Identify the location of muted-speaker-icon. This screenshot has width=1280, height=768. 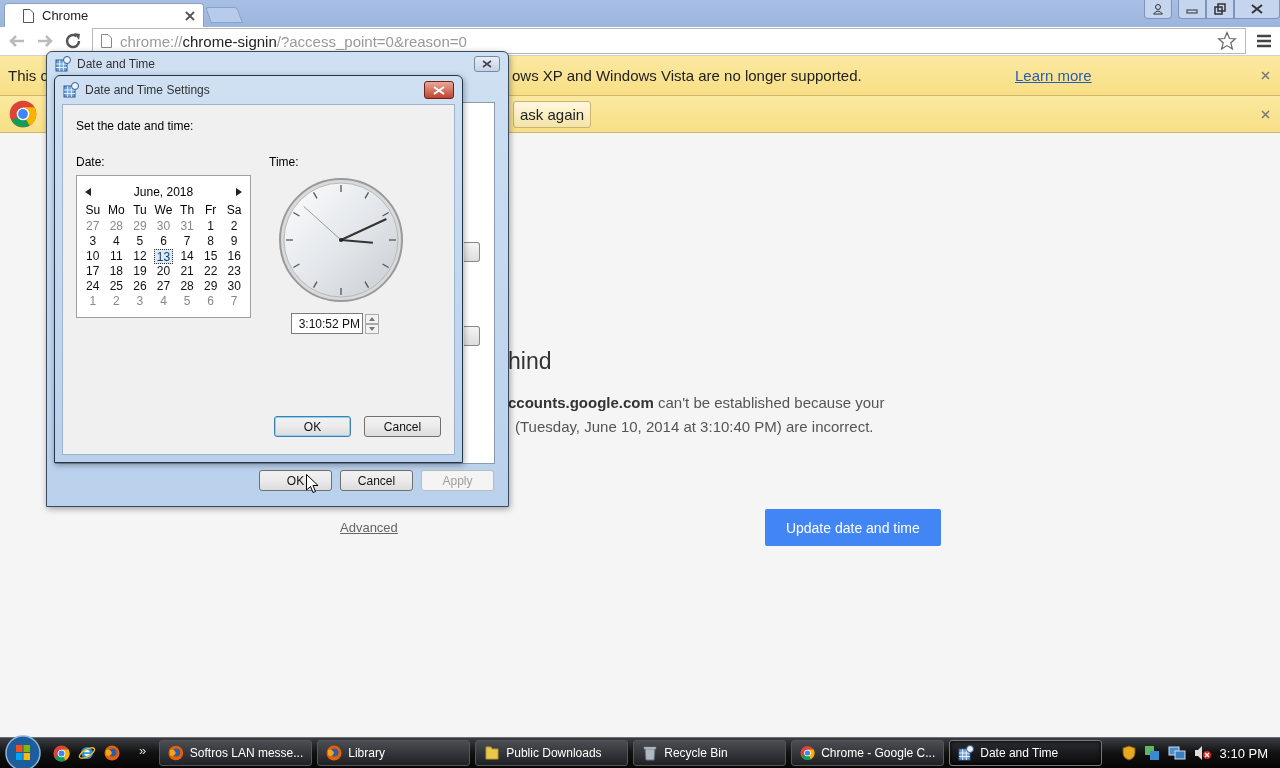
(1202, 753).